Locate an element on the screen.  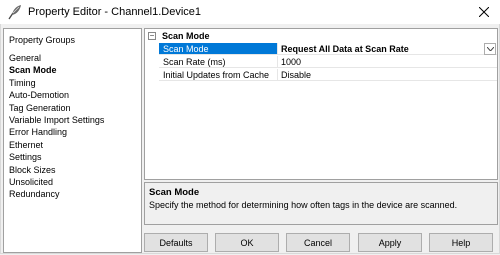
property-value: Disable is located at coordinates (387, 75).